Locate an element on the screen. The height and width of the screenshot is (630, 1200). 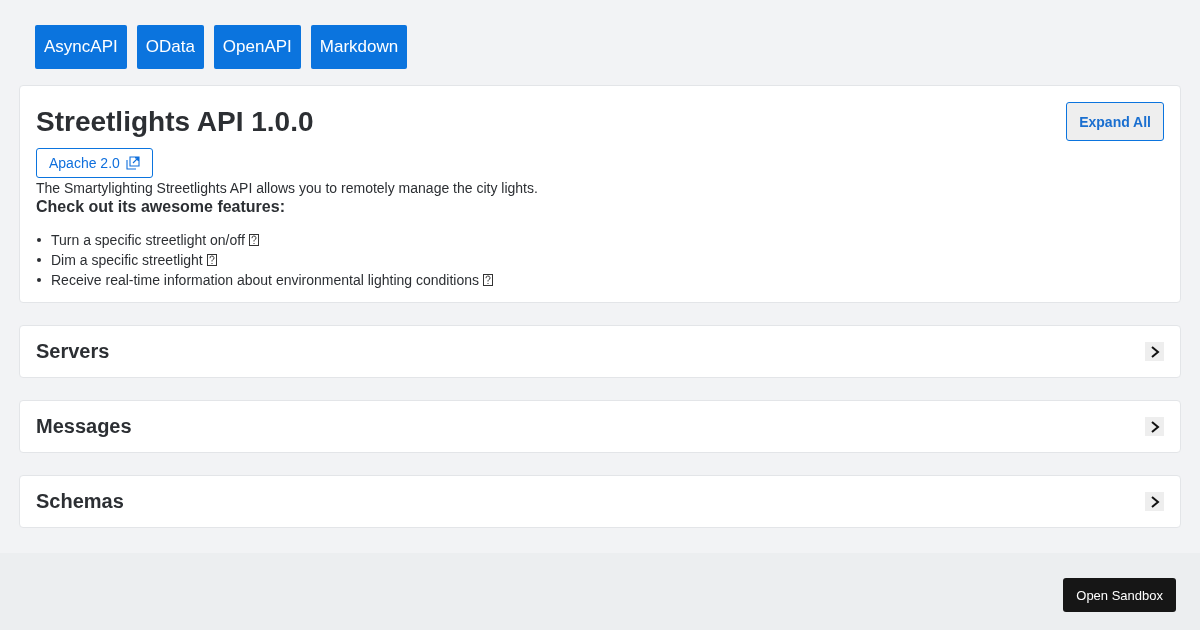
open-sandbox-button: Open Sandbox is located at coordinates (1119, 595).